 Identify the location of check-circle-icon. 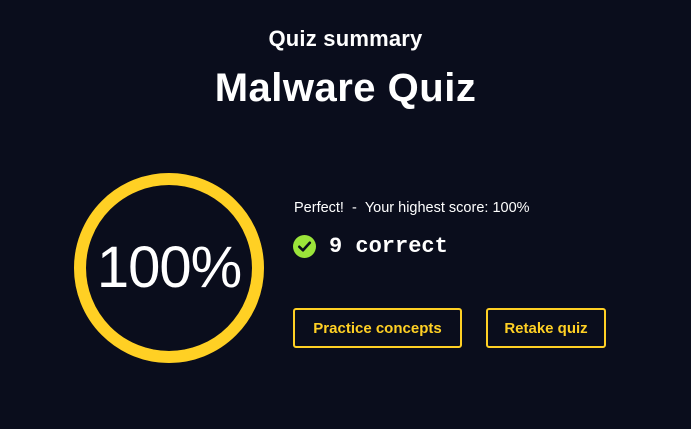
(304, 246).